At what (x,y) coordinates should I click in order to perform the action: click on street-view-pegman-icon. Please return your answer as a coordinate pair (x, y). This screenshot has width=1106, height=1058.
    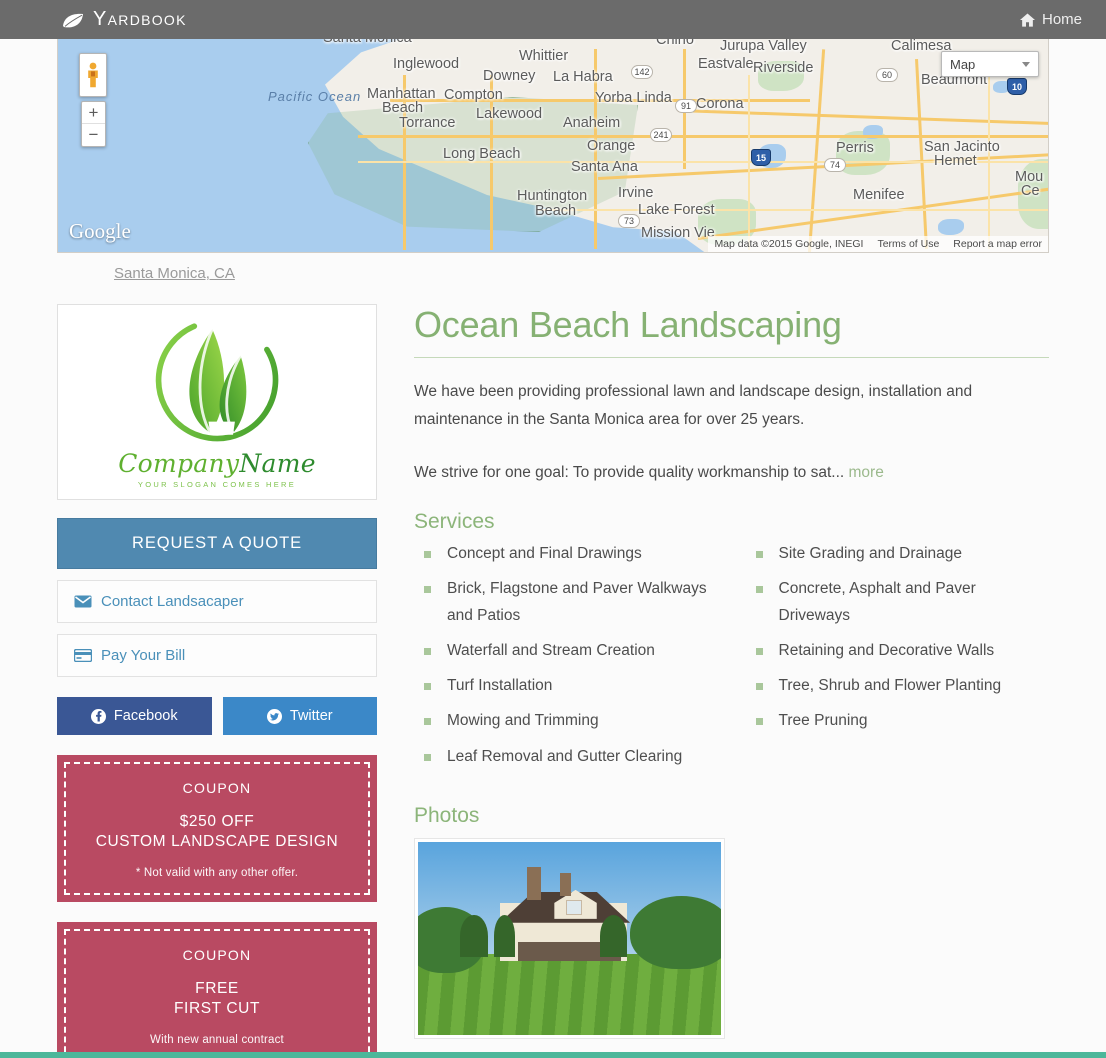
    Looking at the image, I should click on (93, 75).